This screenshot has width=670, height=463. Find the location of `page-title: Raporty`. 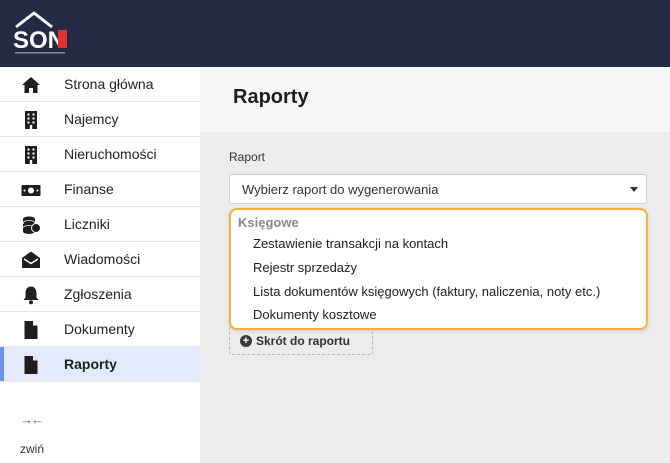

page-title: Raporty is located at coordinates (271, 97).